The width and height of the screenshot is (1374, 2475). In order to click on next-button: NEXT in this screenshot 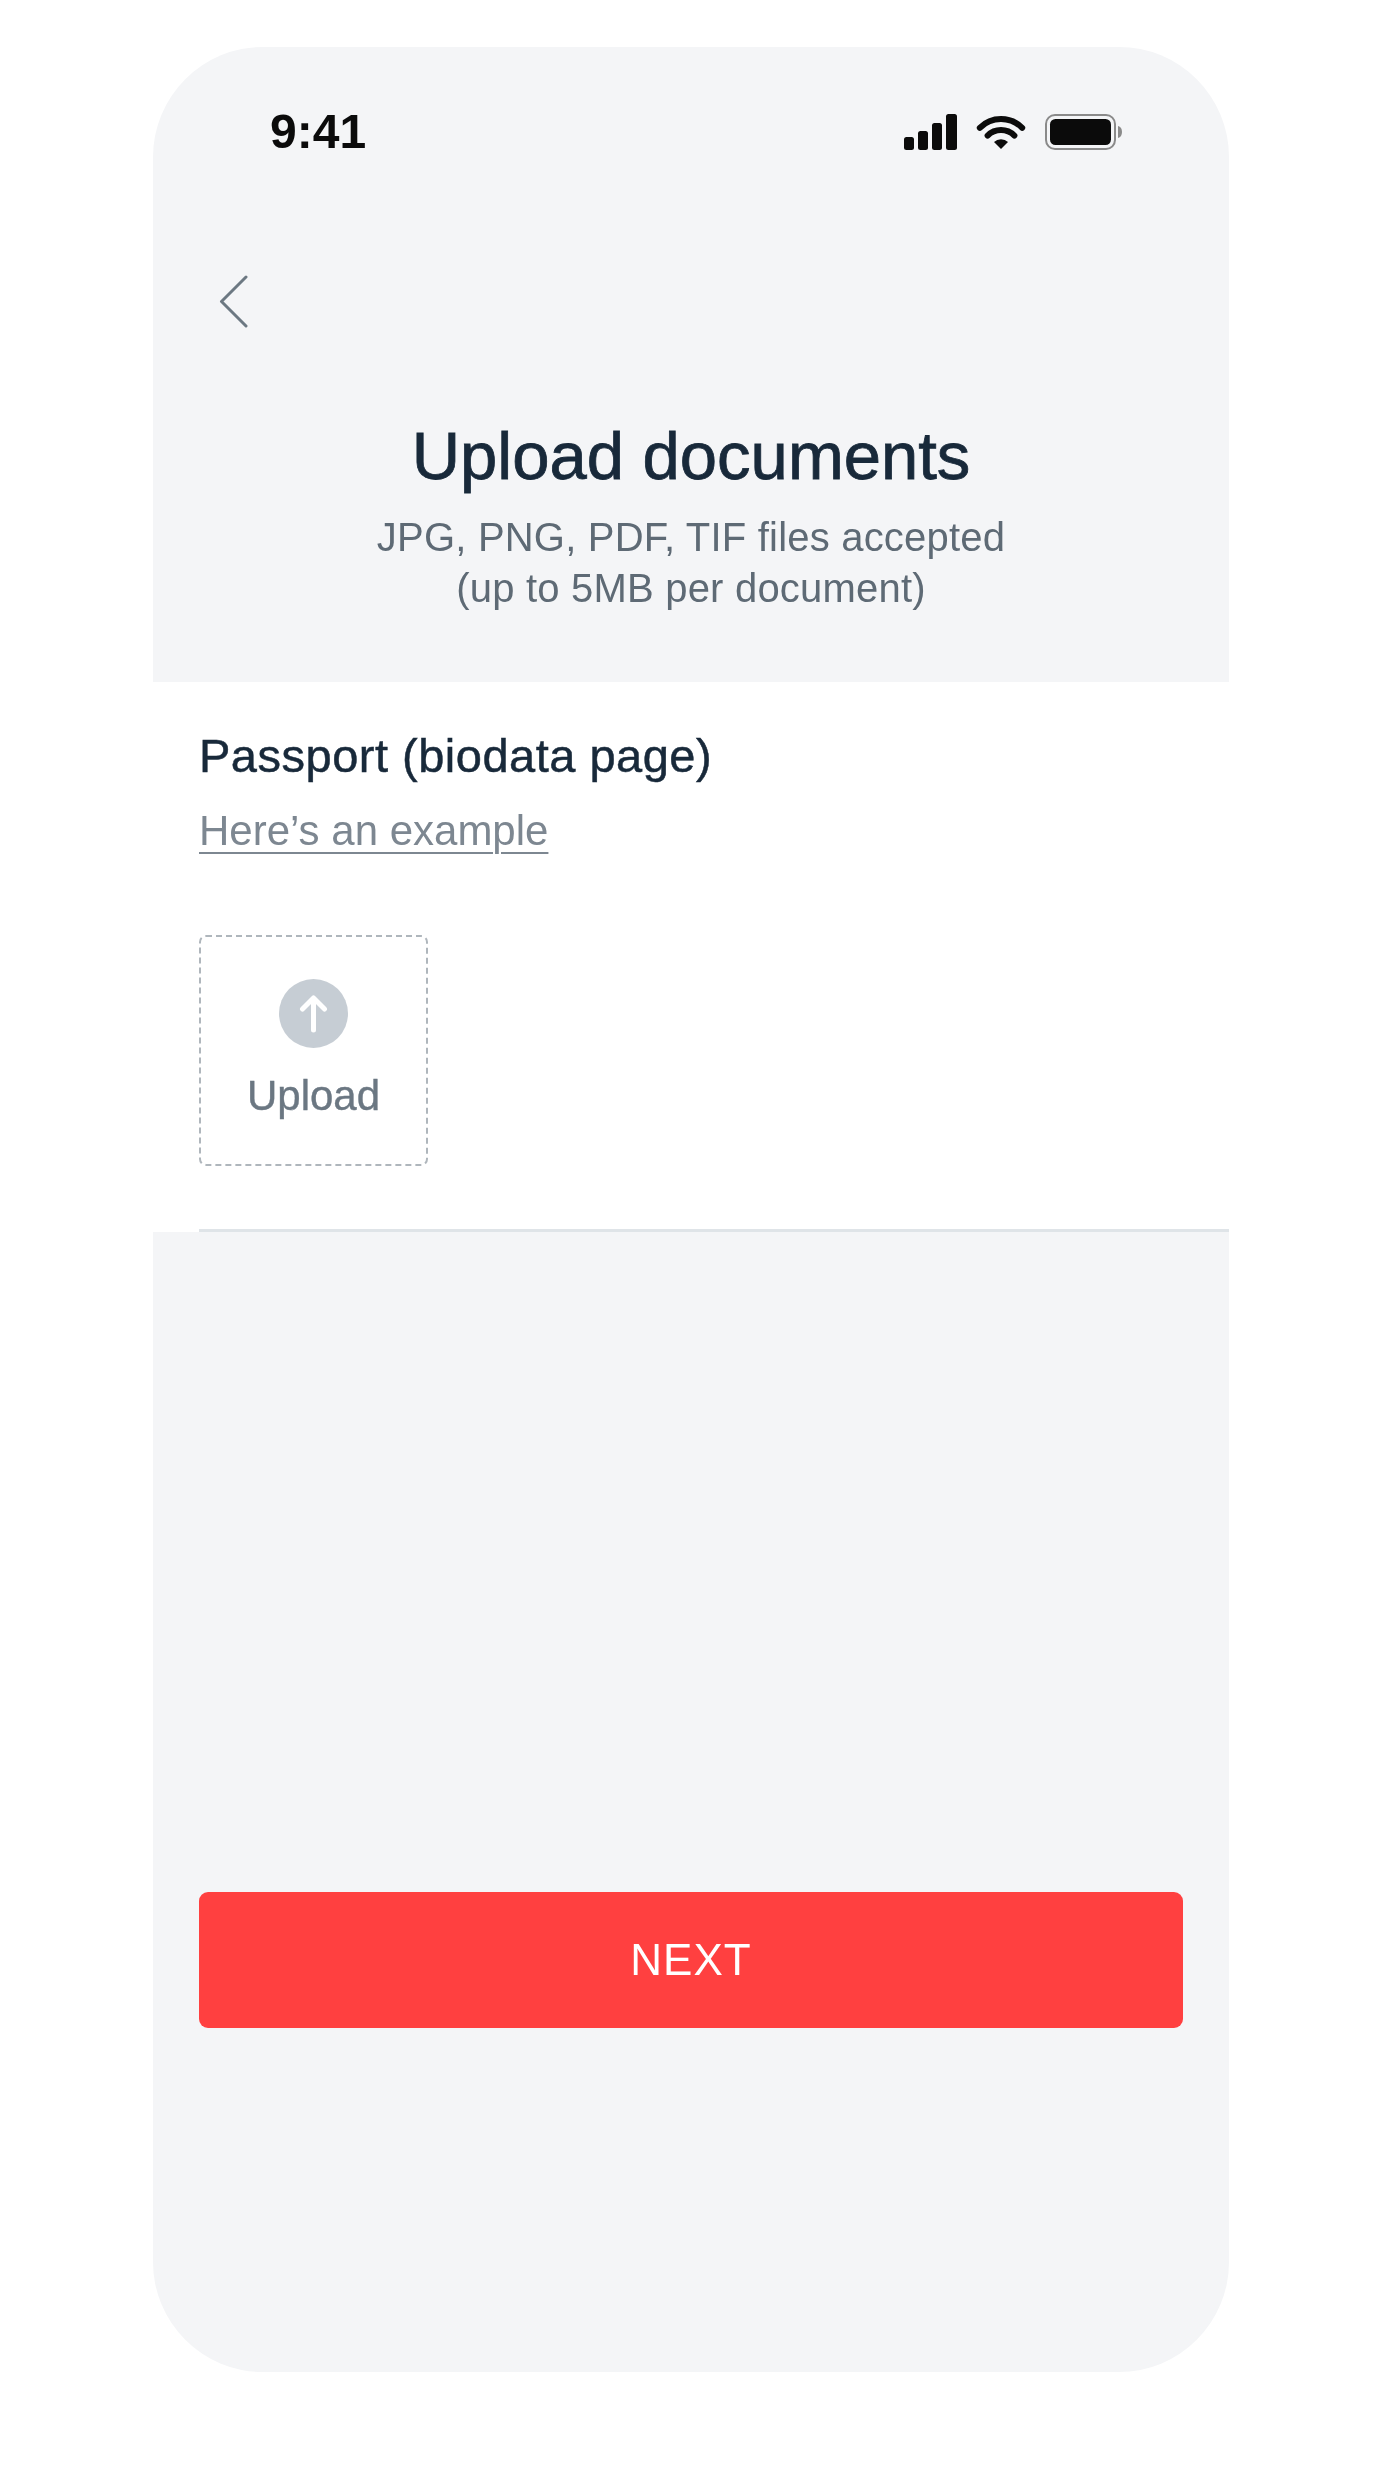, I will do `click(691, 1960)`.